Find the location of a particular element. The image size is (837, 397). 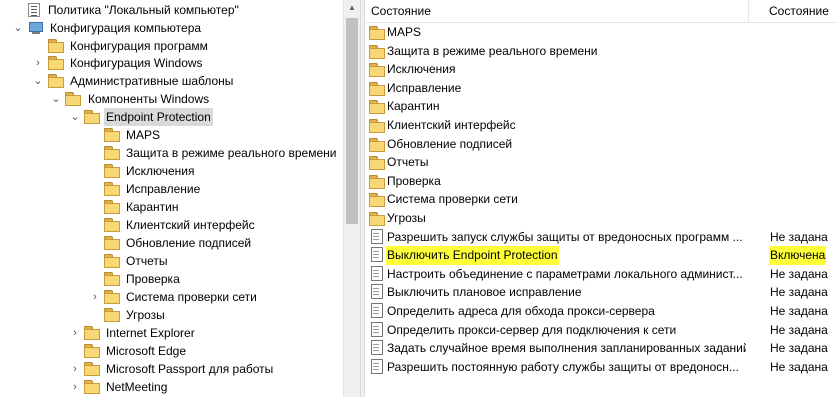

column-header-state: Состояние is located at coordinates (799, 11).